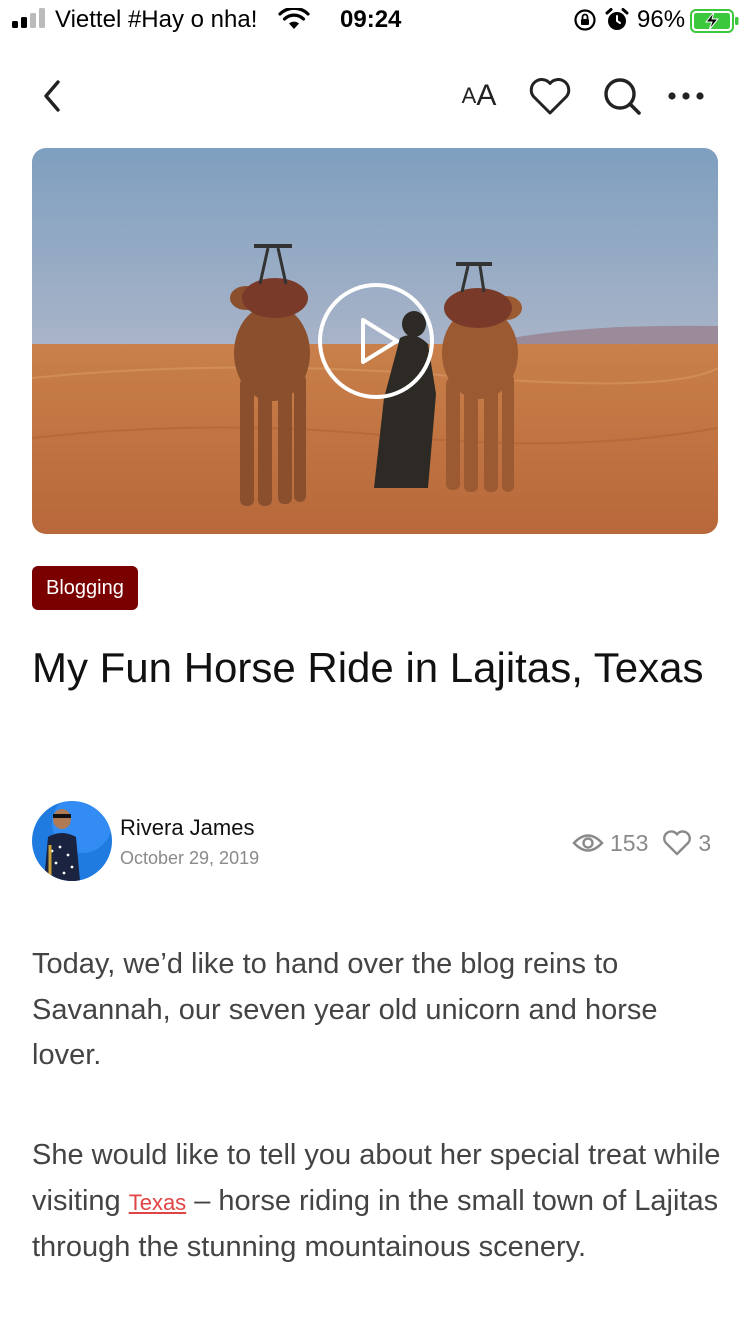  Describe the element at coordinates (156, 19) in the screenshot. I see `carrier-name: Viettel #Hay o nha!` at that location.